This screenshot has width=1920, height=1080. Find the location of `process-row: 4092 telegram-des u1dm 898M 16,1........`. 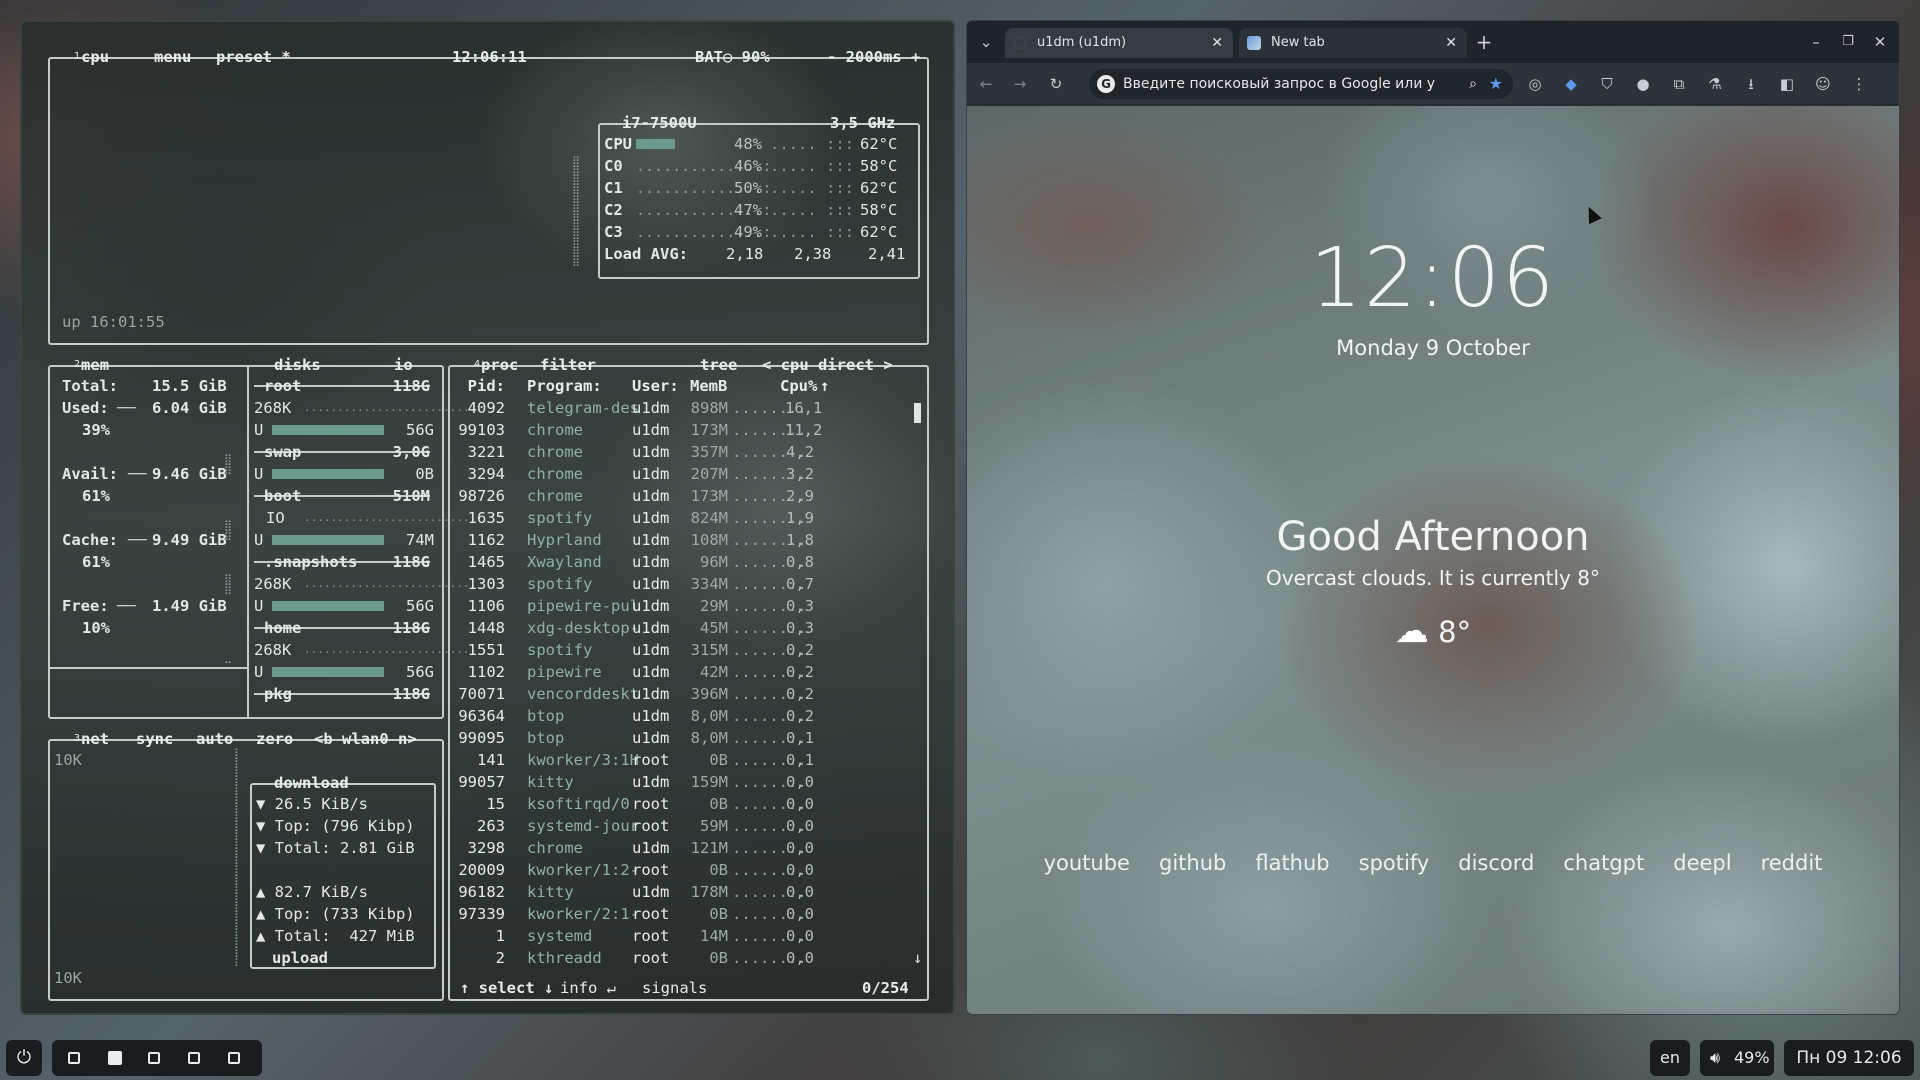

process-row: 4092 telegram-des u1dm 898M 16,1........ is located at coordinates (680, 408).